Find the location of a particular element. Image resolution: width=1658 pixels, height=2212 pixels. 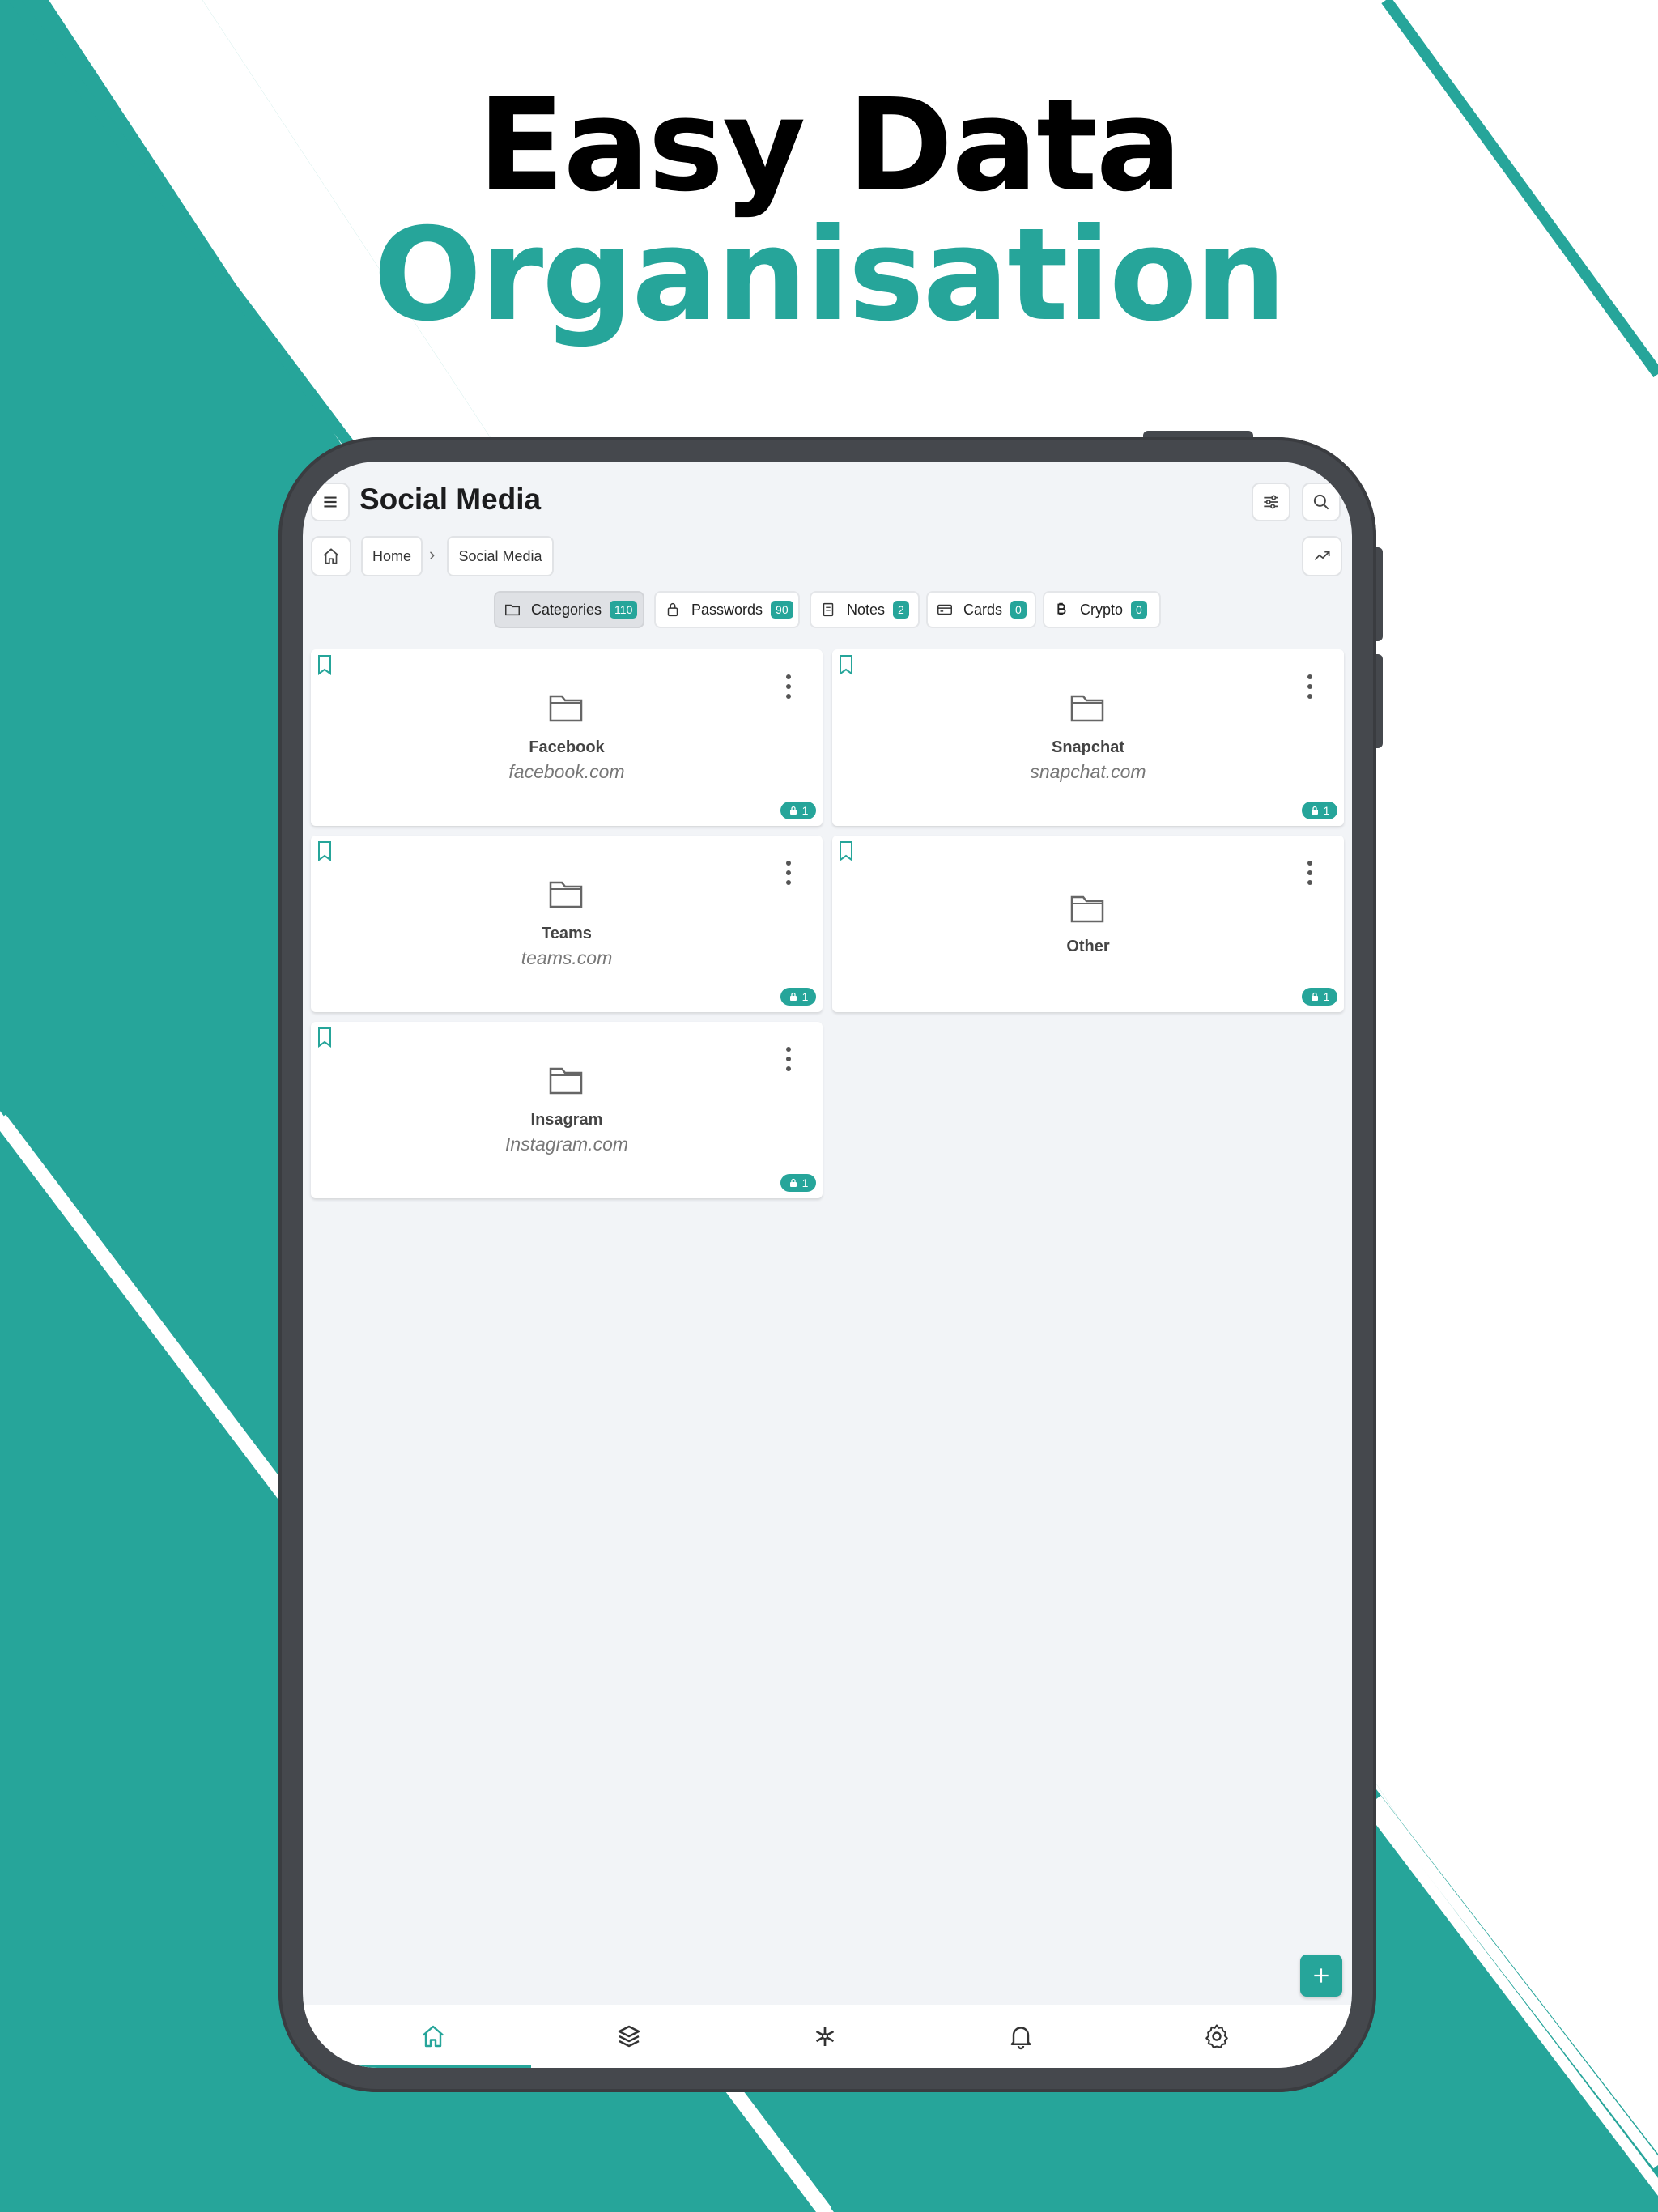

search-button is located at coordinates (1321, 502).